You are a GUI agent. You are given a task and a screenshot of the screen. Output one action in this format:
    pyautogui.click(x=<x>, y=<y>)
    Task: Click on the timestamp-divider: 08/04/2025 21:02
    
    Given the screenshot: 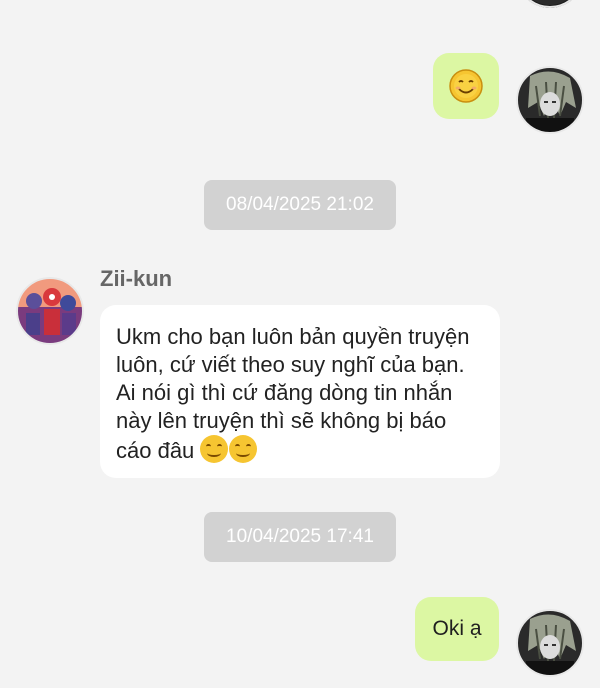 What is the action you would take?
    pyautogui.click(x=300, y=205)
    